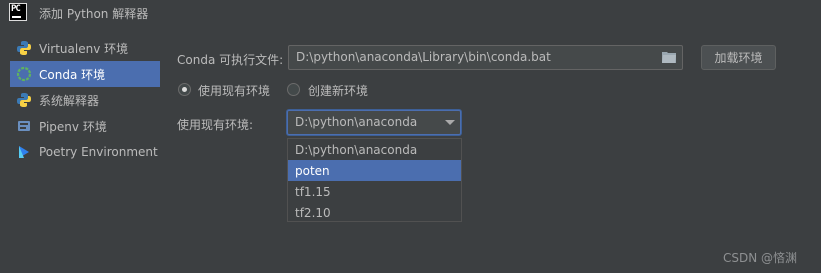 Image resolution: width=821 pixels, height=273 pixels. Describe the element at coordinates (24, 126) in the screenshot. I see `pipenv-icon` at that location.